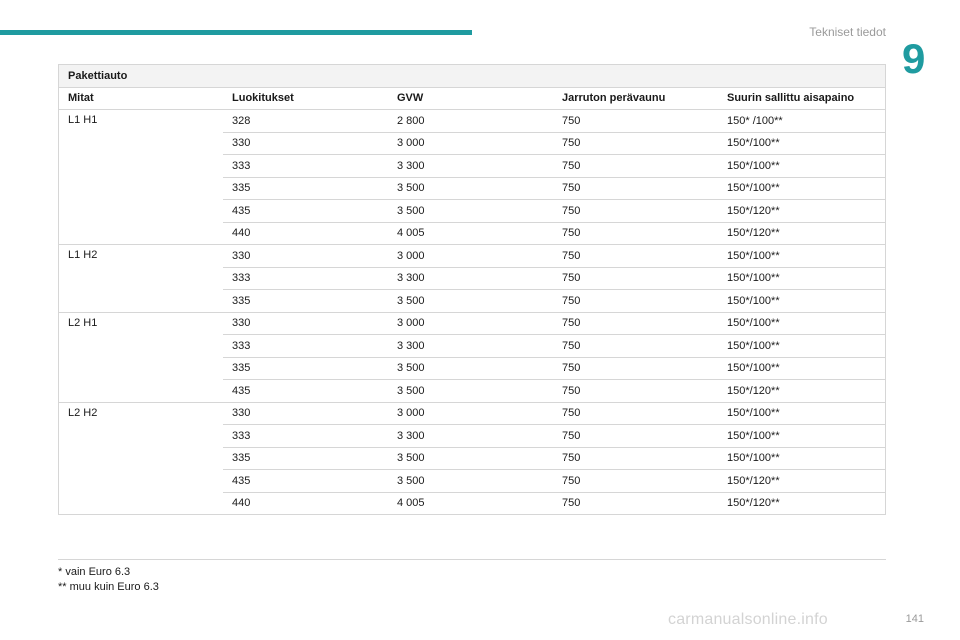 The image size is (960, 640). What do you see at coordinates (635, 98) in the screenshot?
I see `column-header: Jarruton perävaunu` at bounding box center [635, 98].